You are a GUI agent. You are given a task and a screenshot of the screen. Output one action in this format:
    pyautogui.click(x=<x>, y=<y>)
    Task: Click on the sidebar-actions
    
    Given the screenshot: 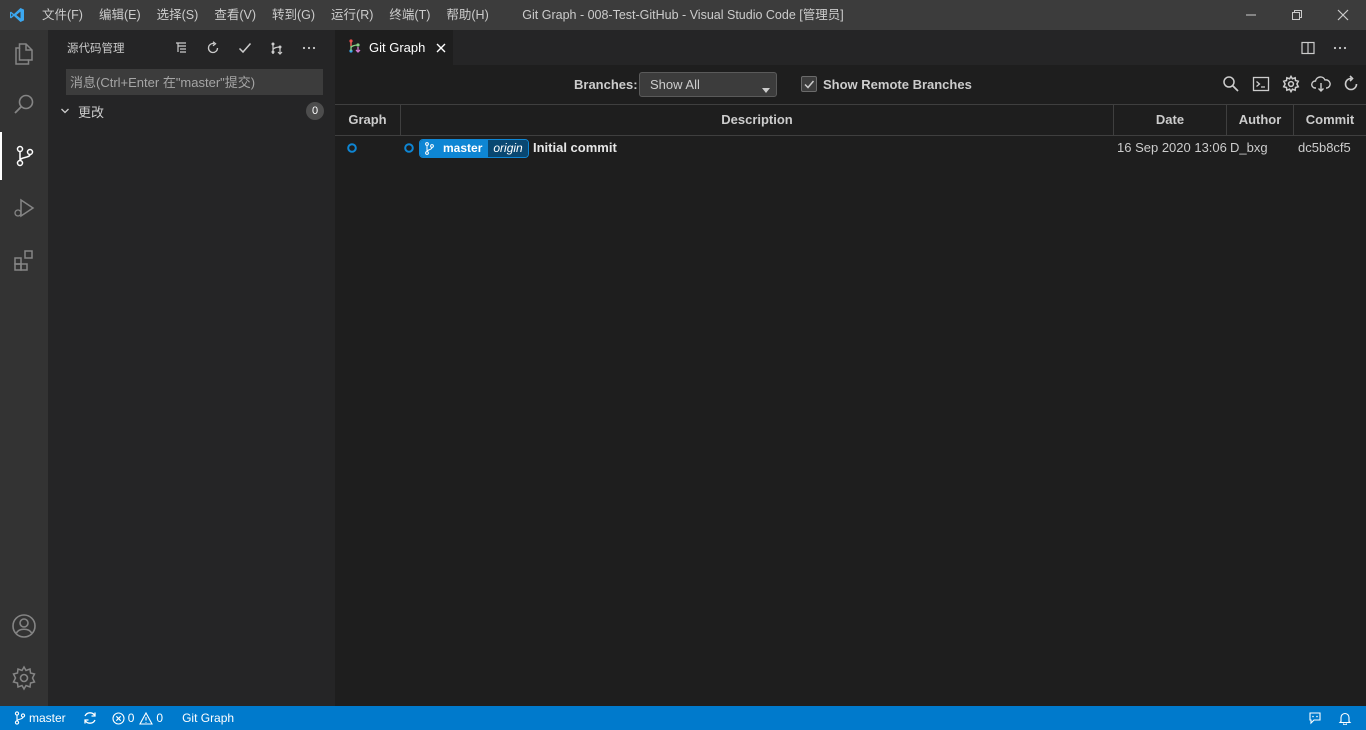 What is the action you would take?
    pyautogui.click(x=250, y=48)
    